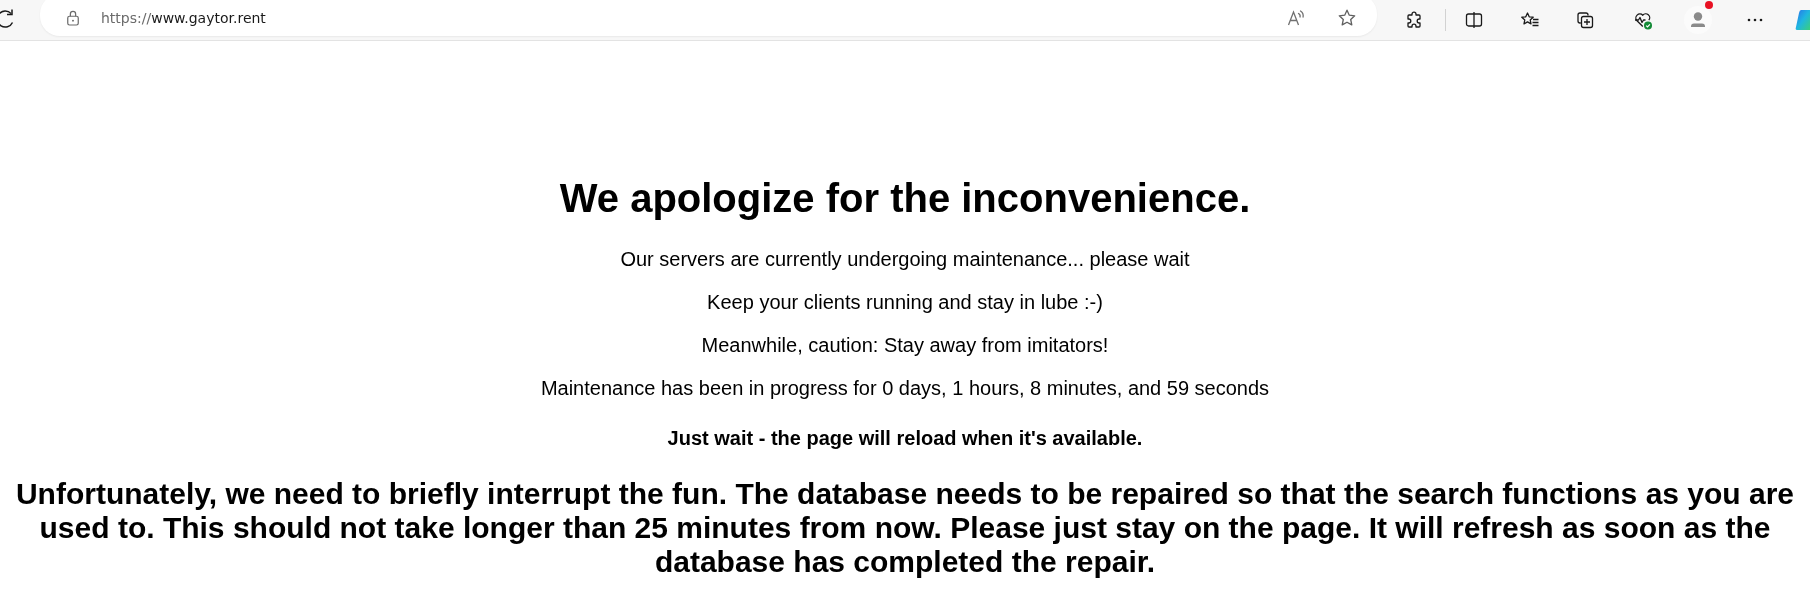 This screenshot has height=601, width=1810. Describe the element at coordinates (1802, 20) in the screenshot. I see `copilot-icon` at that location.